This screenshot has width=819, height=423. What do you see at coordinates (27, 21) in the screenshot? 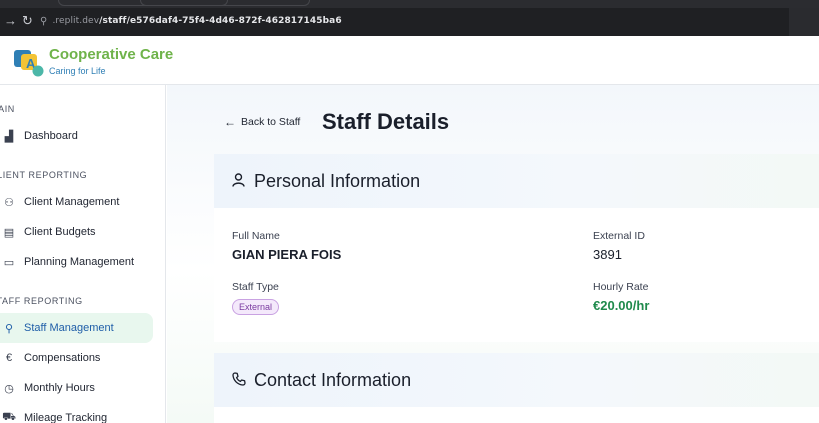
I see `reload-icon: ↻` at bounding box center [27, 21].